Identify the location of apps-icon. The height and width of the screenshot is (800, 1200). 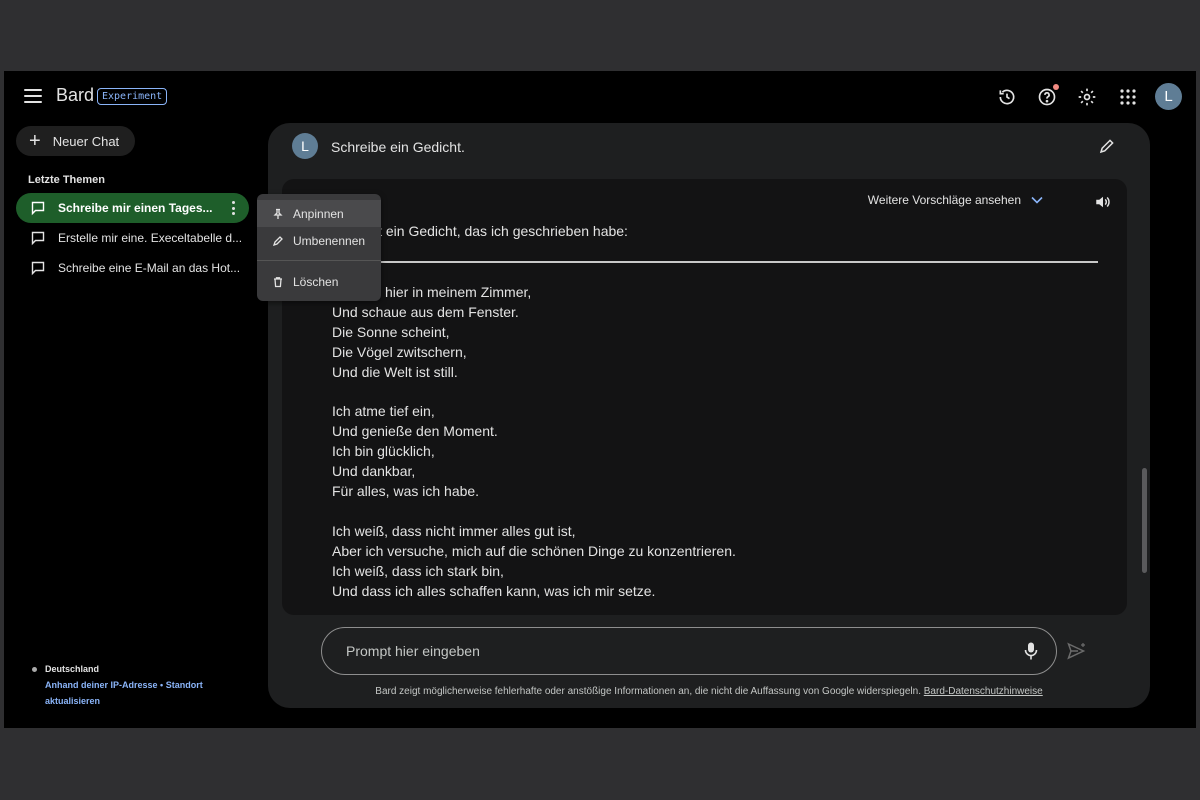
(1128, 97).